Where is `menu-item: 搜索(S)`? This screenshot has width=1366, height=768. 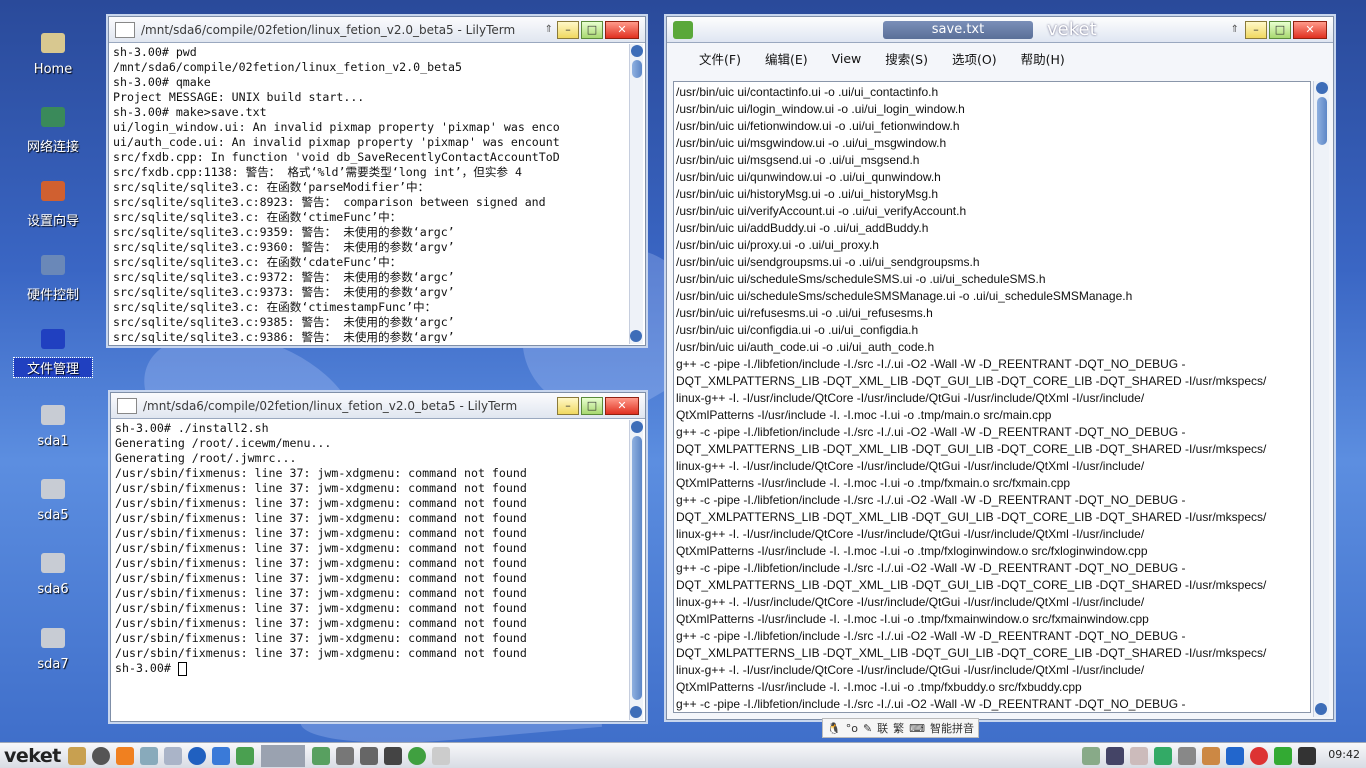
menu-item: 搜索(S) is located at coordinates (906, 58).